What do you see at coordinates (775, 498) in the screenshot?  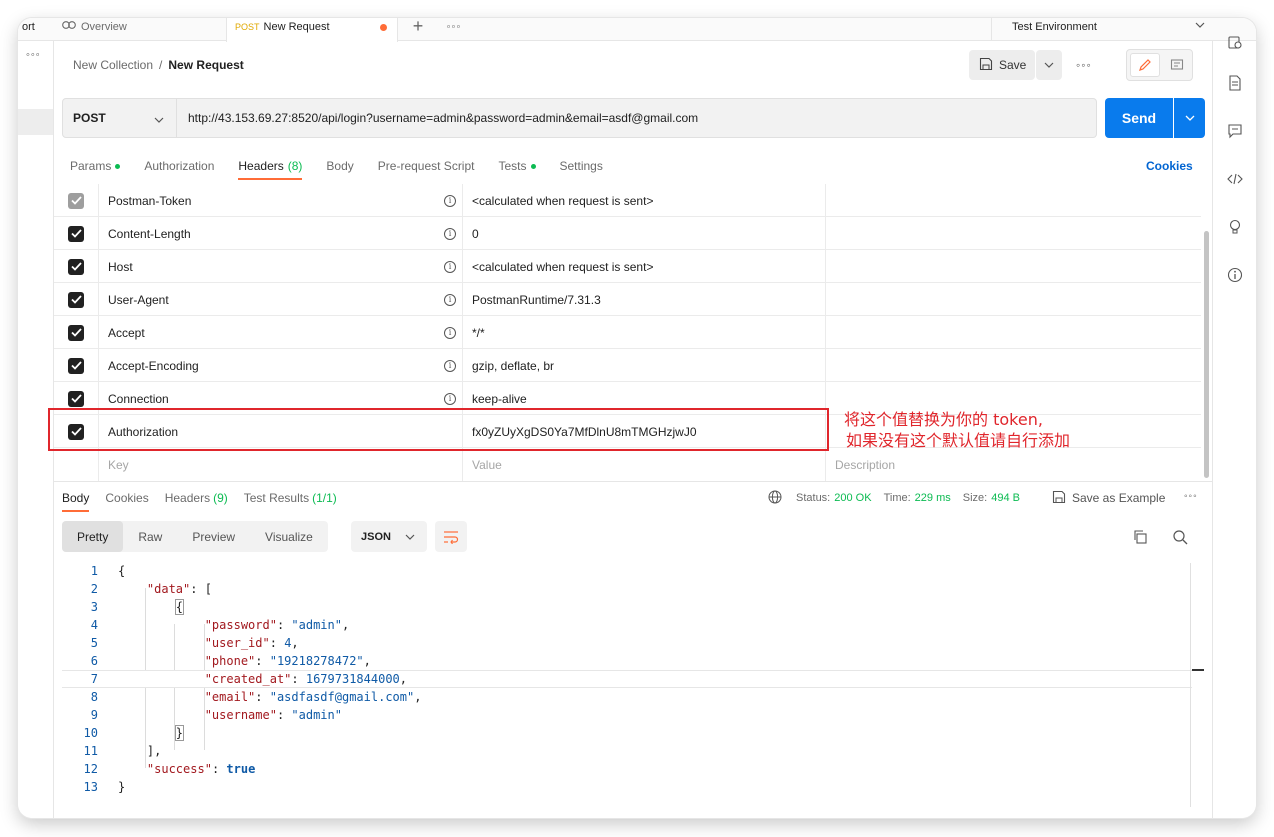 I see `globe-icon` at bounding box center [775, 498].